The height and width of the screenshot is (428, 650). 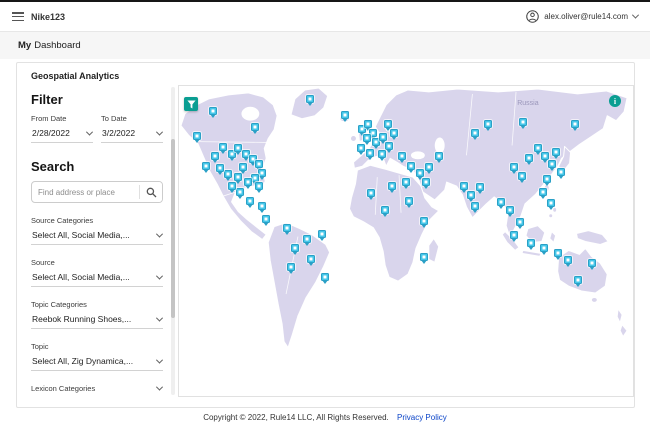 I want to click on to-date-select: 3/2/2022, so click(x=132, y=134).